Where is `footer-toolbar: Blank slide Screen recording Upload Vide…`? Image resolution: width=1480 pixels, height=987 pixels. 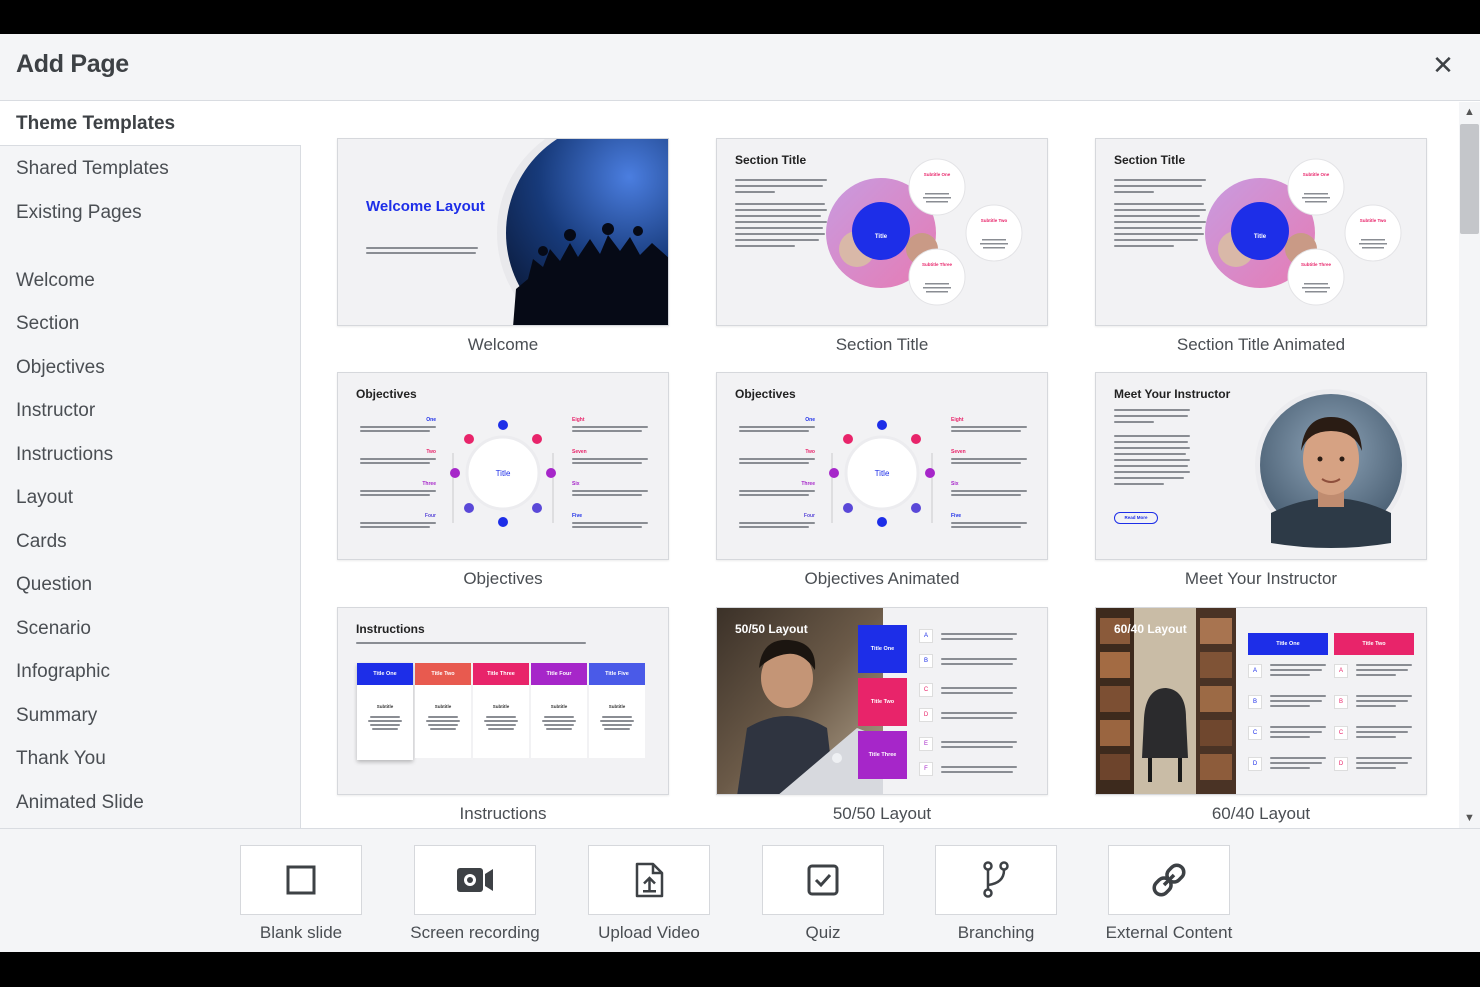 footer-toolbar: Blank slide Screen recording Upload Vide… is located at coordinates (740, 890).